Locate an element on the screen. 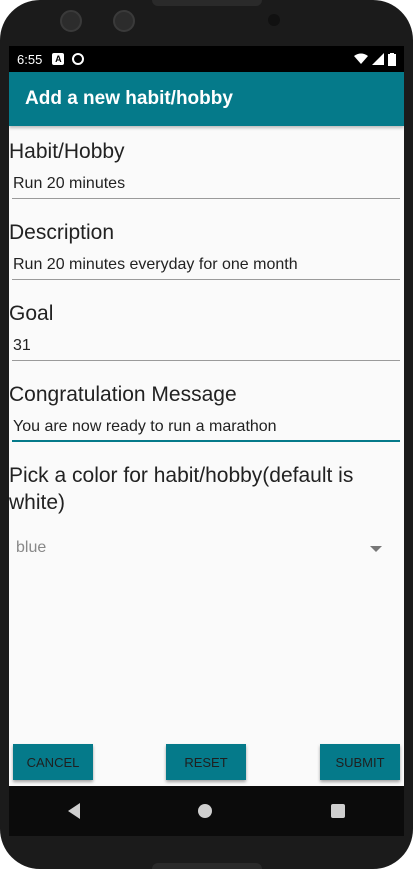 The width and height of the screenshot is (413, 869). goal-input: 31 is located at coordinates (206, 347).